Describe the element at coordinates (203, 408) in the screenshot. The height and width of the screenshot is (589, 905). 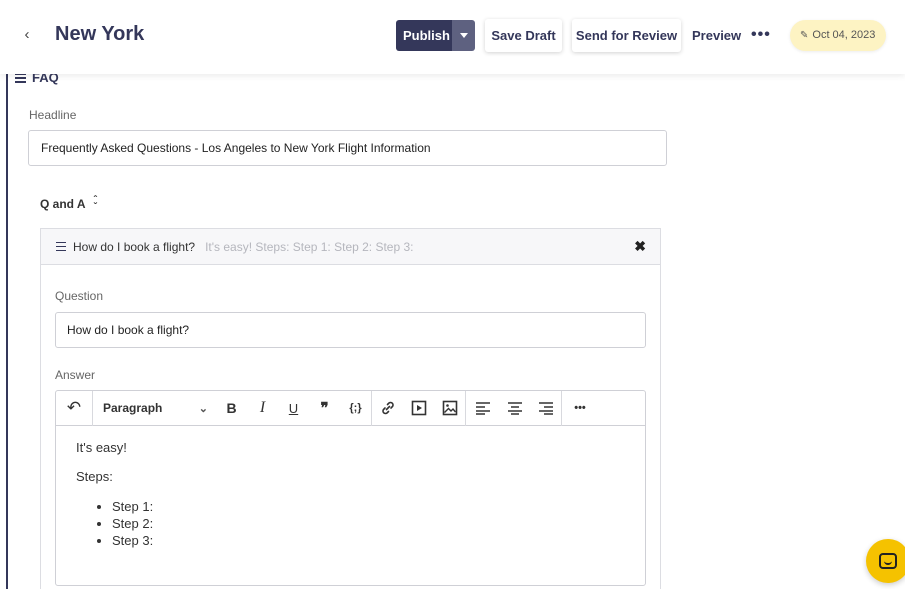
I see `chevron-down-icon: ⌄` at that location.